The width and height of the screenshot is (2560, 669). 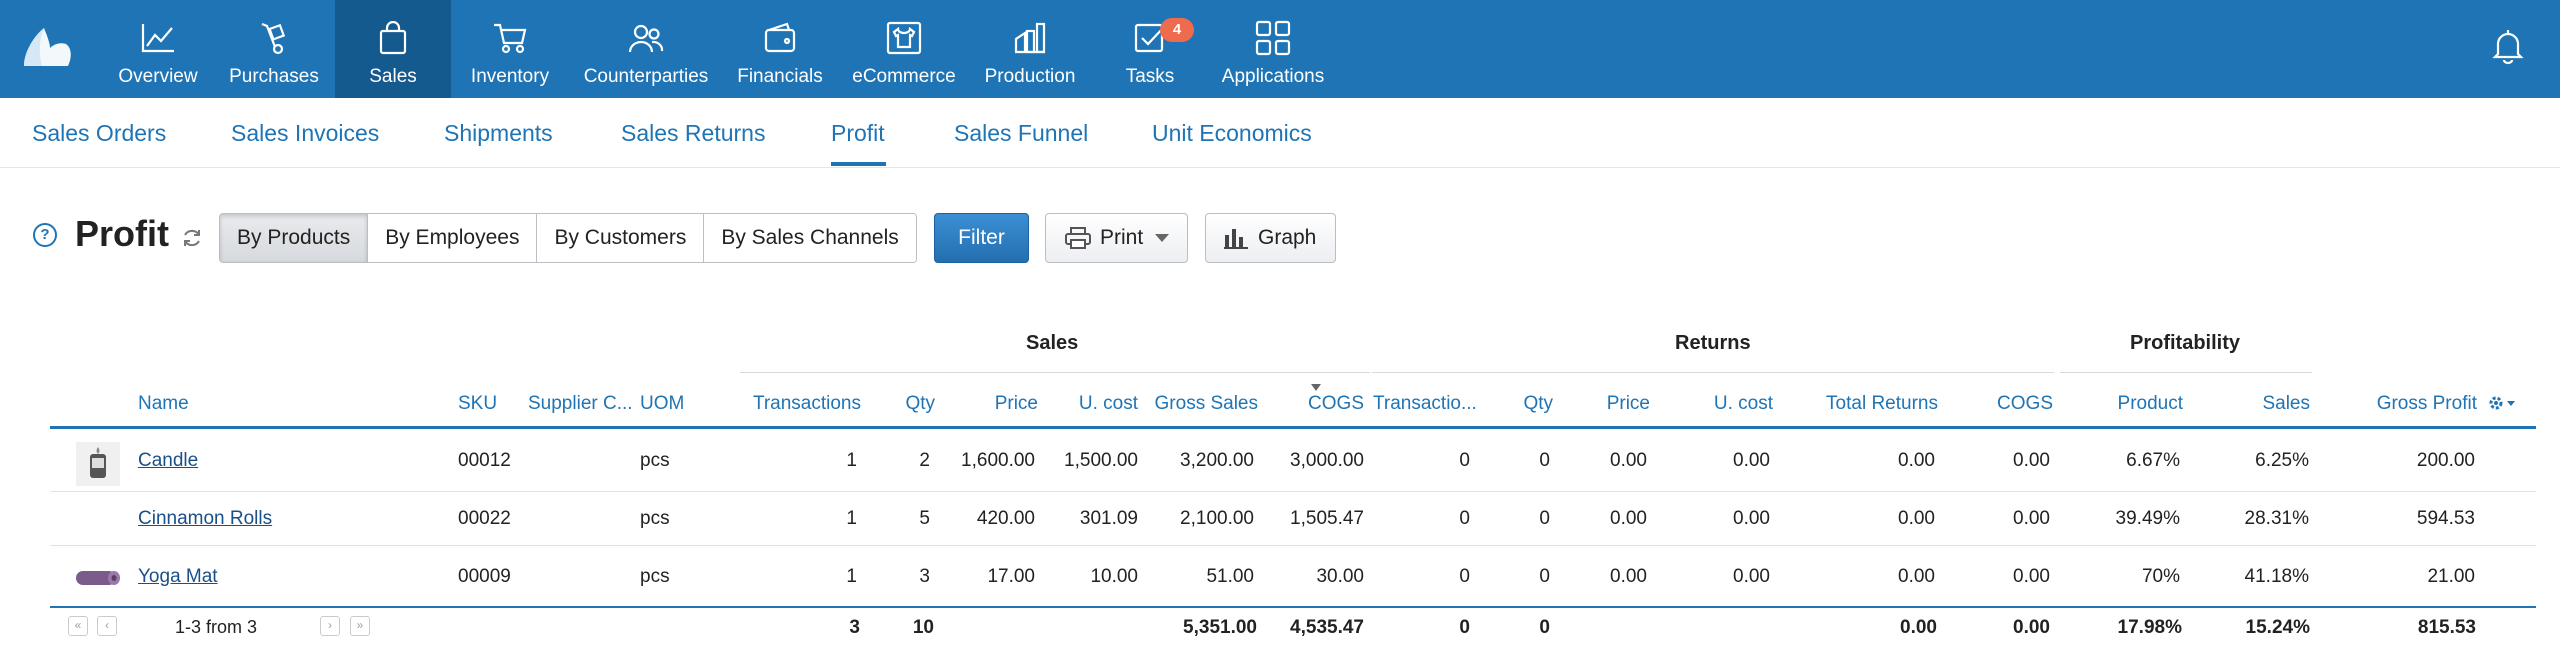 What do you see at coordinates (2398, 404) in the screenshot?
I see `column-header-gross-profit: Gross Profit` at bounding box center [2398, 404].